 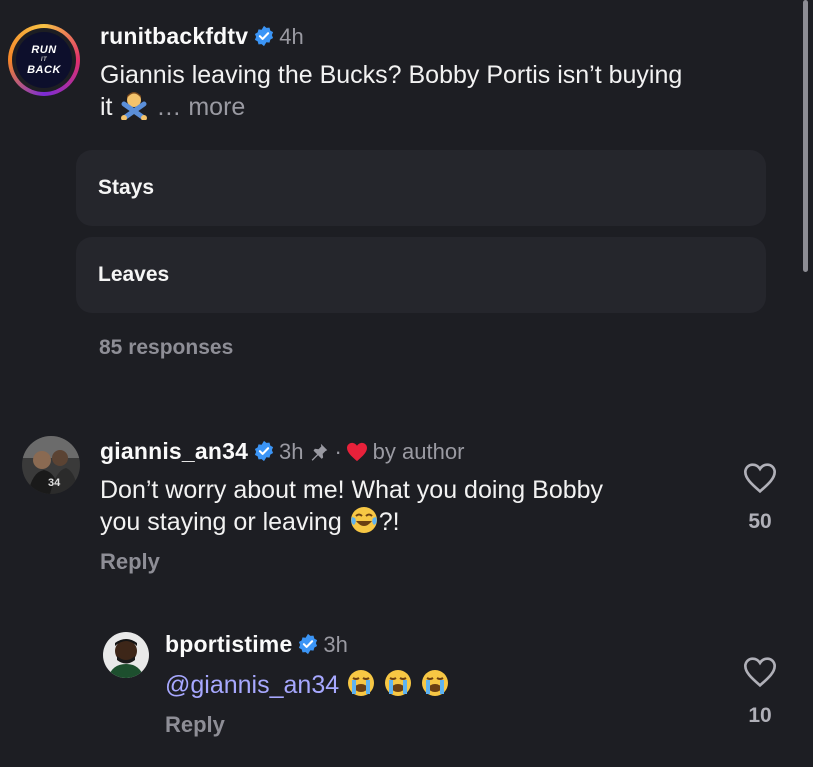 I want to click on reply-header: bportistime 3h, so click(x=256, y=644).